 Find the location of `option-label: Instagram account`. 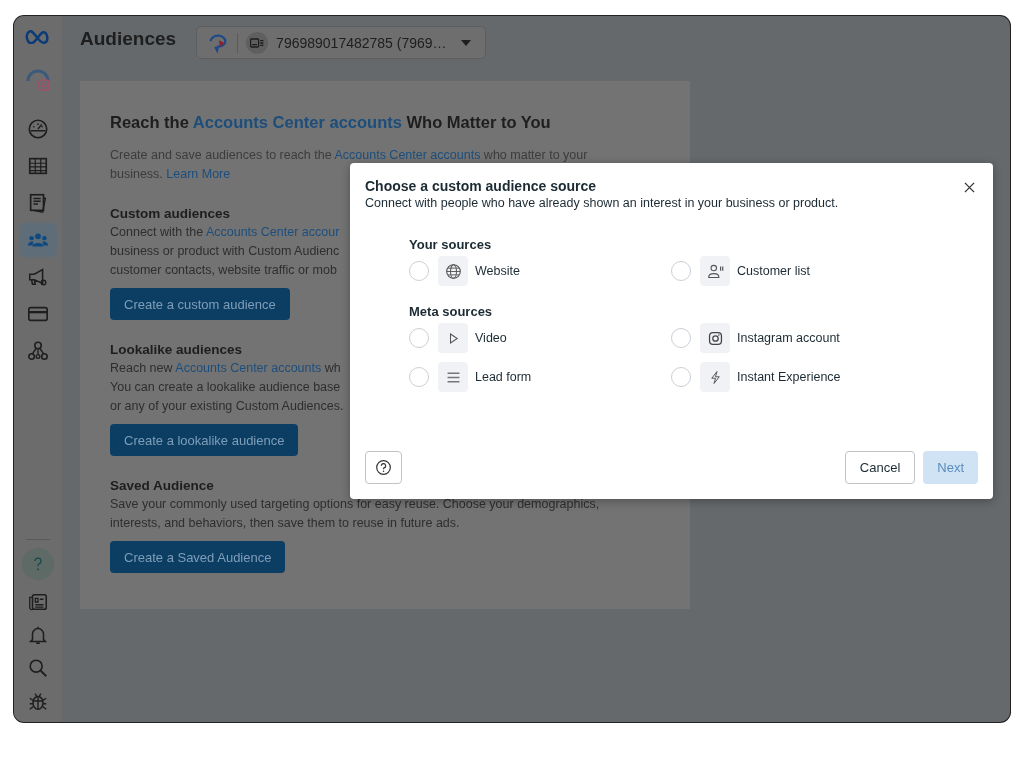

option-label: Instagram account is located at coordinates (788, 338).